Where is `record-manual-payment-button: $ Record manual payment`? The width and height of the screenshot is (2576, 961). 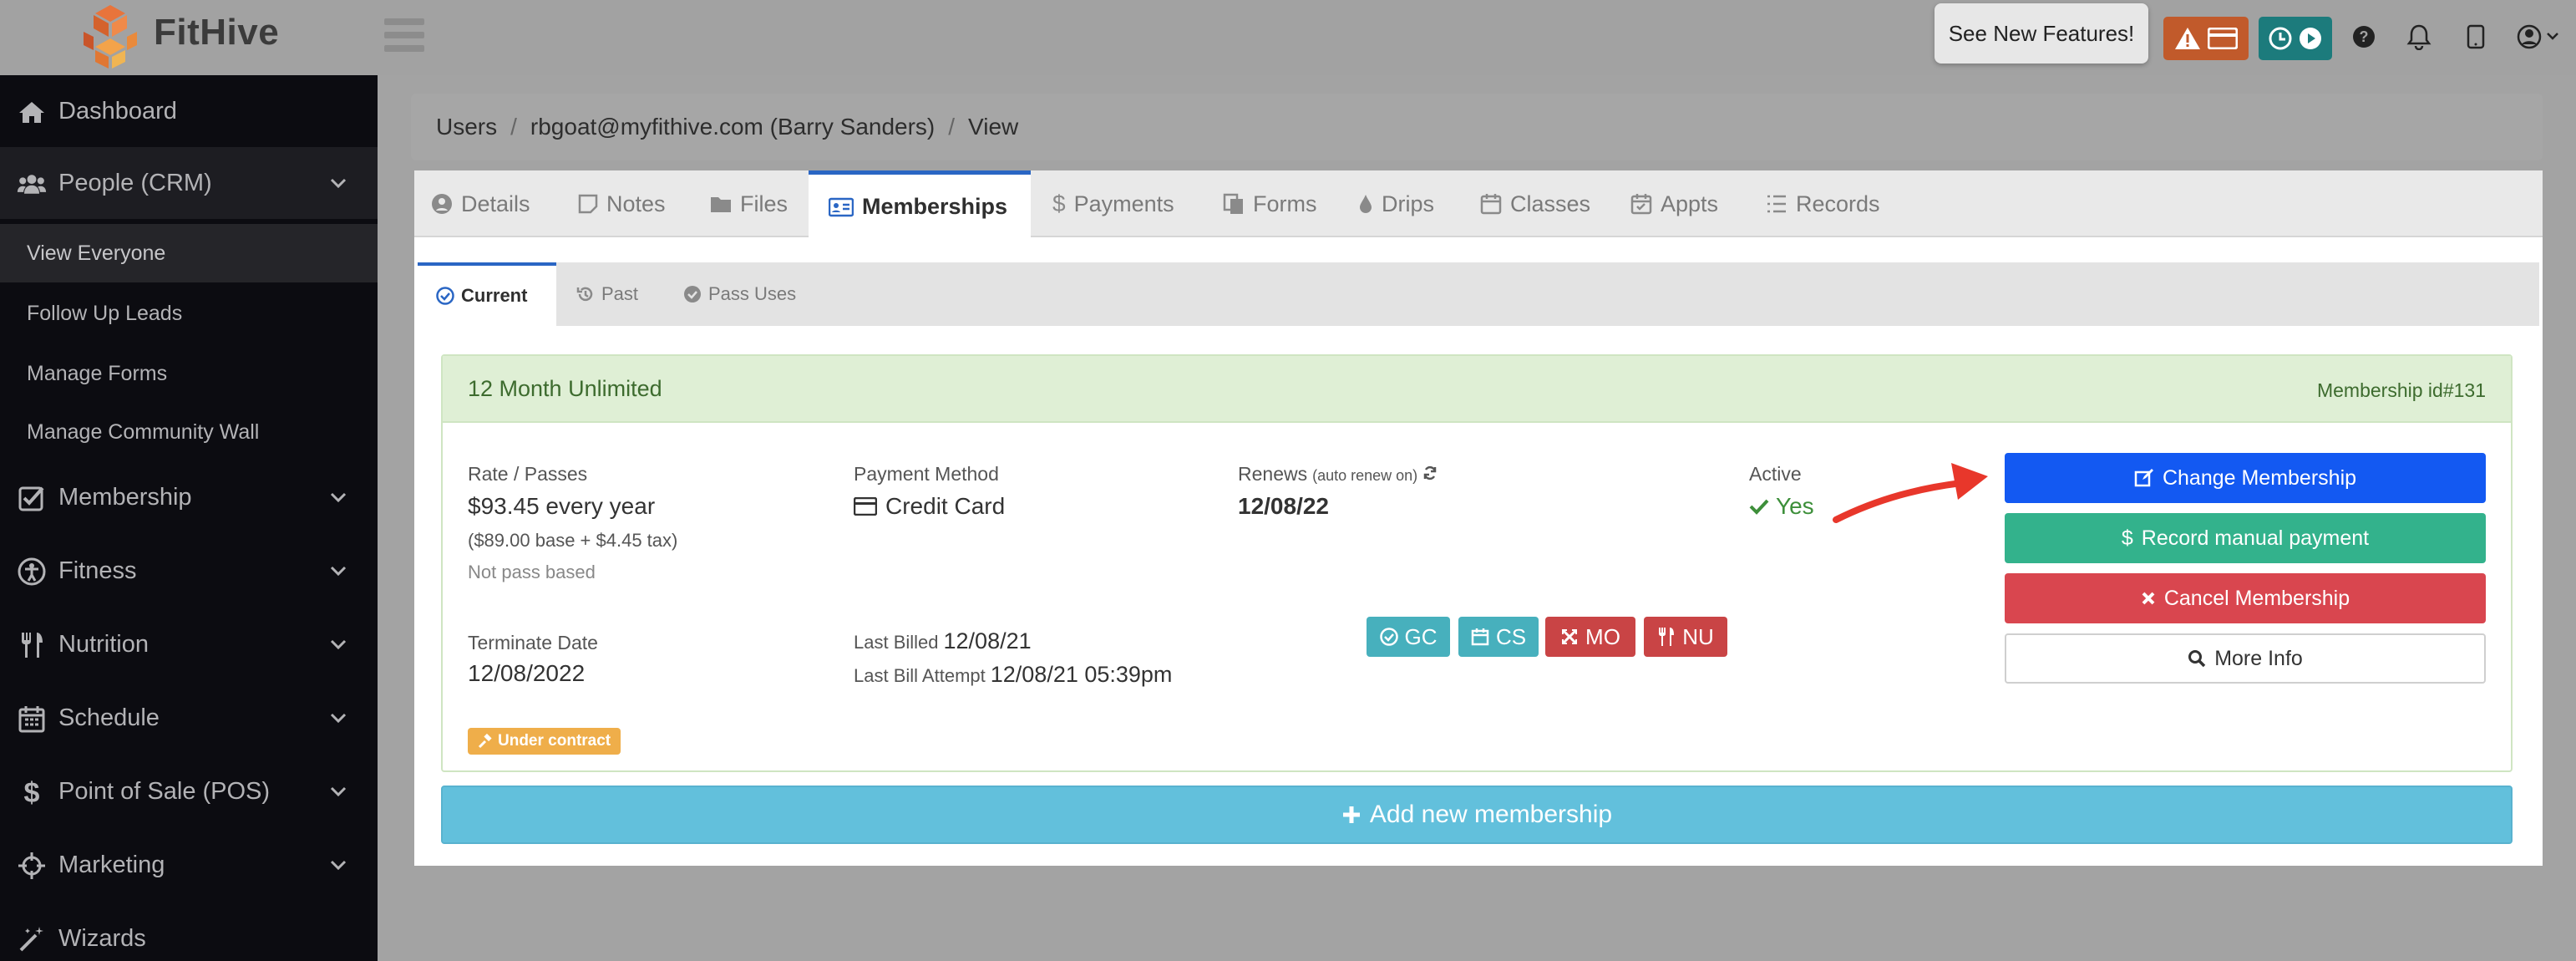 record-manual-payment-button: $ Record manual payment is located at coordinates (2245, 538).